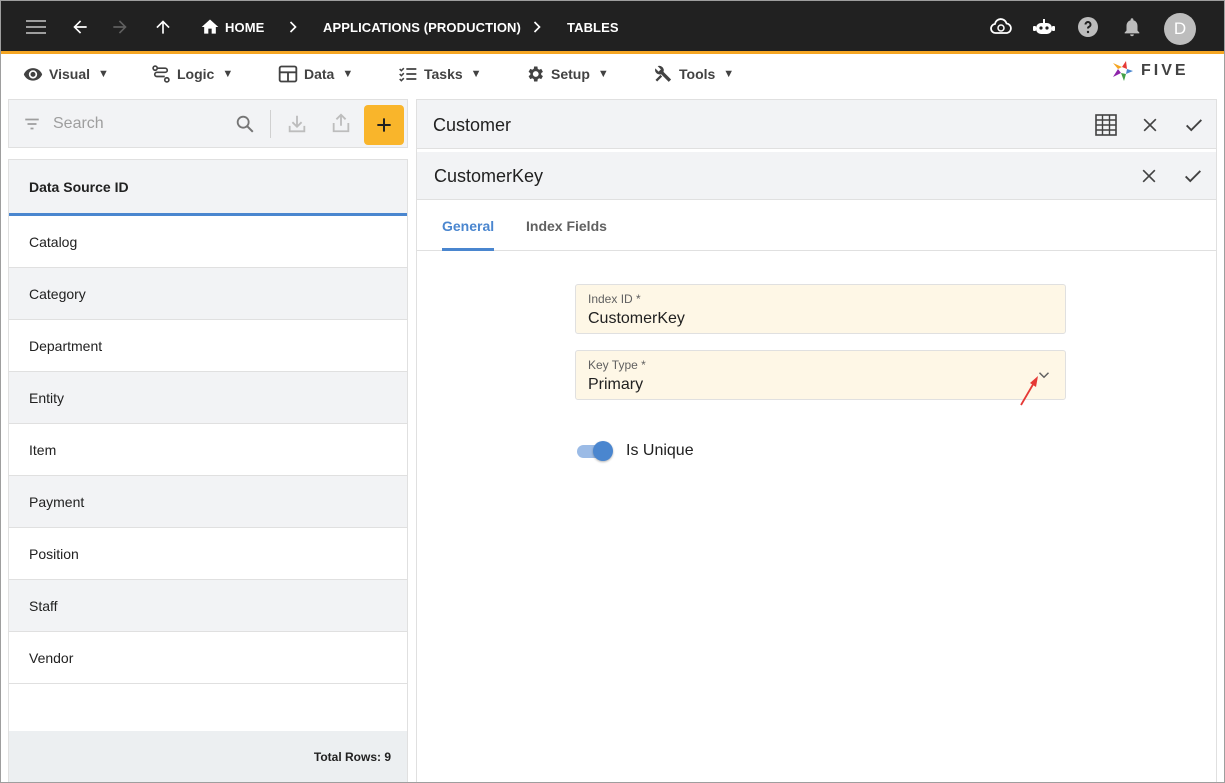  Describe the element at coordinates (660, 450) in the screenshot. I see `is-unique-label: Is Unique` at that location.